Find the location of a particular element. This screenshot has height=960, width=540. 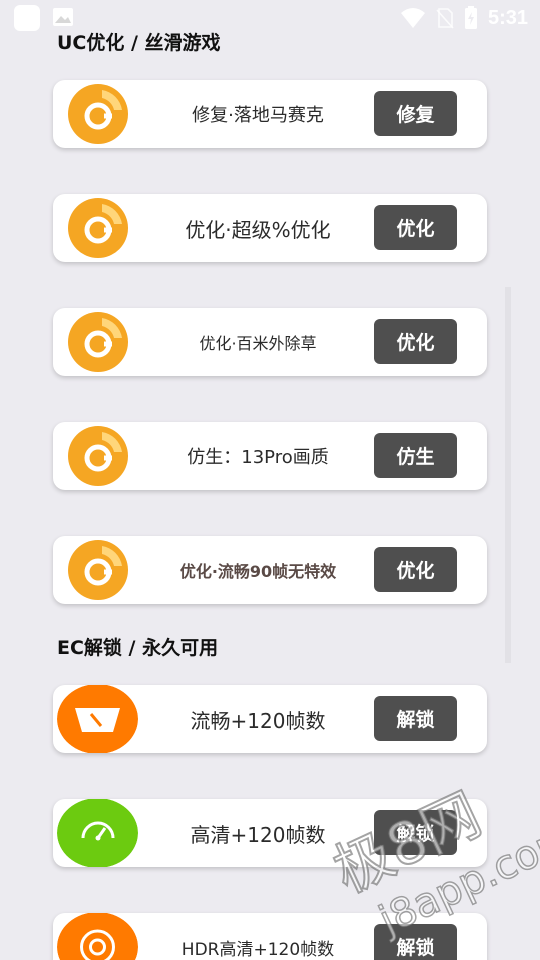

ec-card-label: HDR高清+120帧数 is located at coordinates (258, 949).